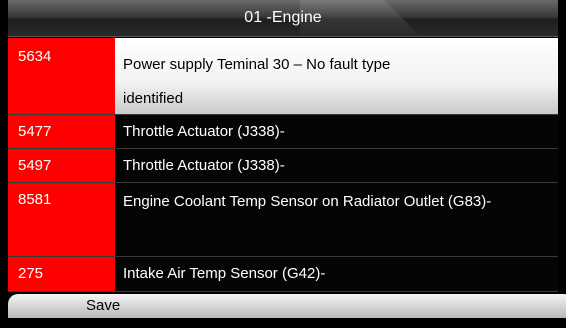  I want to click on header-bar: 01 -Engine, so click(283, 19).